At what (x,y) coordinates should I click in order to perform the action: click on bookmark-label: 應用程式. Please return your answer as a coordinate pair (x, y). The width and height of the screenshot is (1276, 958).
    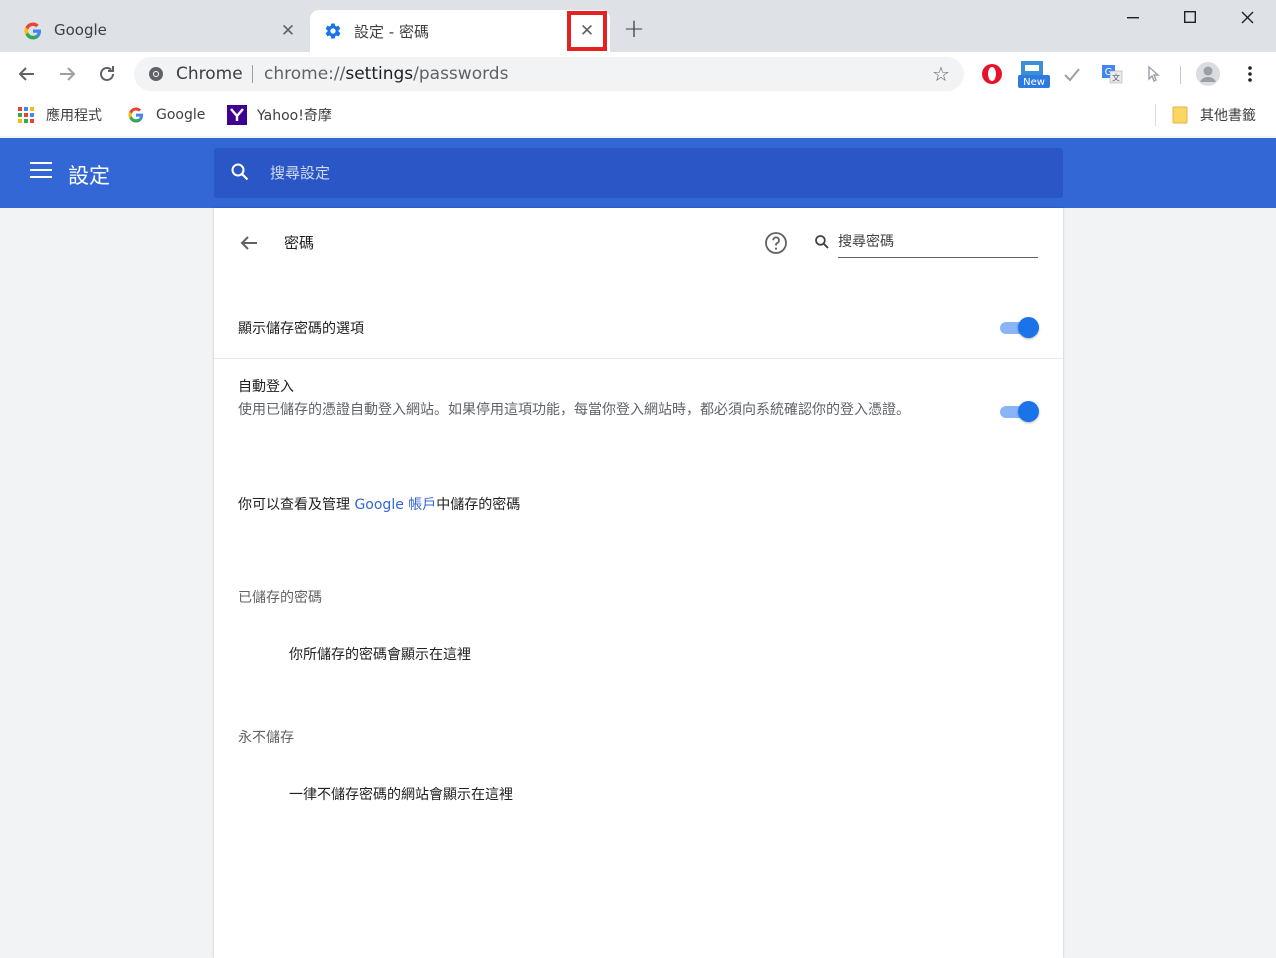
    Looking at the image, I should click on (74, 116).